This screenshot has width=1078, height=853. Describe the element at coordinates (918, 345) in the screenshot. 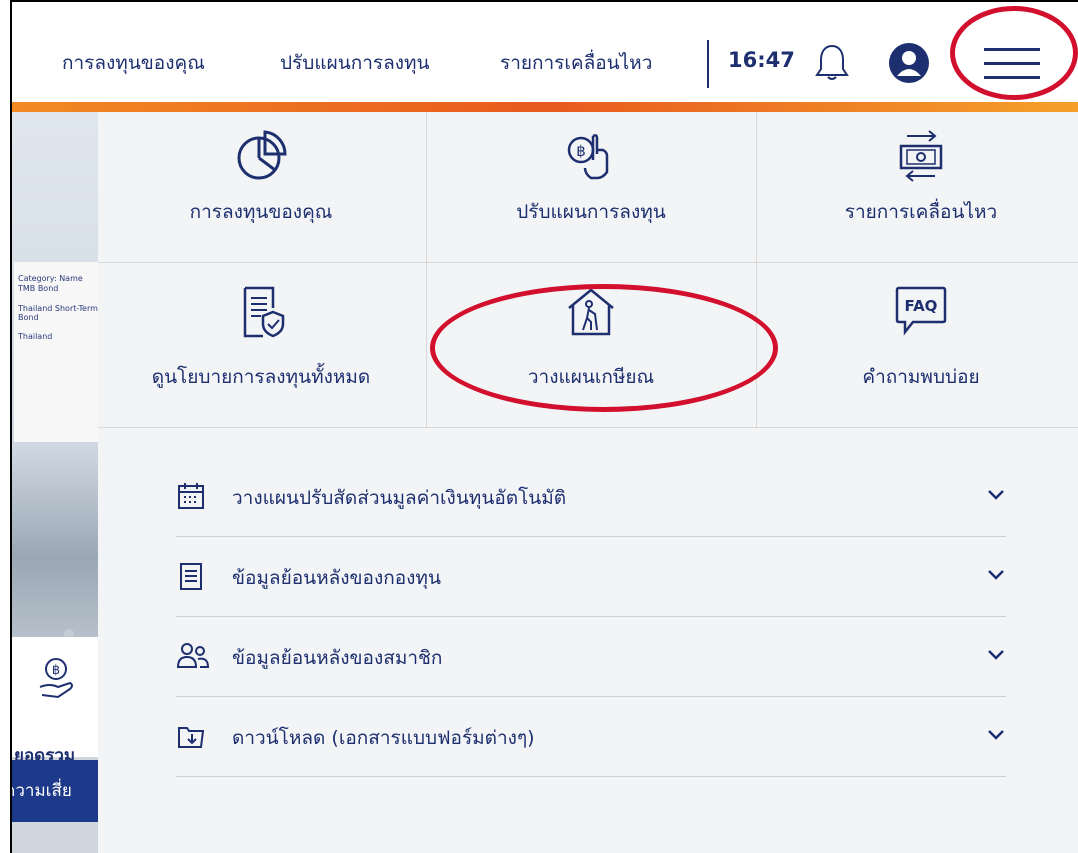

I see `menu-tile-faq: FAQ คำถามพบบ่อย` at that location.